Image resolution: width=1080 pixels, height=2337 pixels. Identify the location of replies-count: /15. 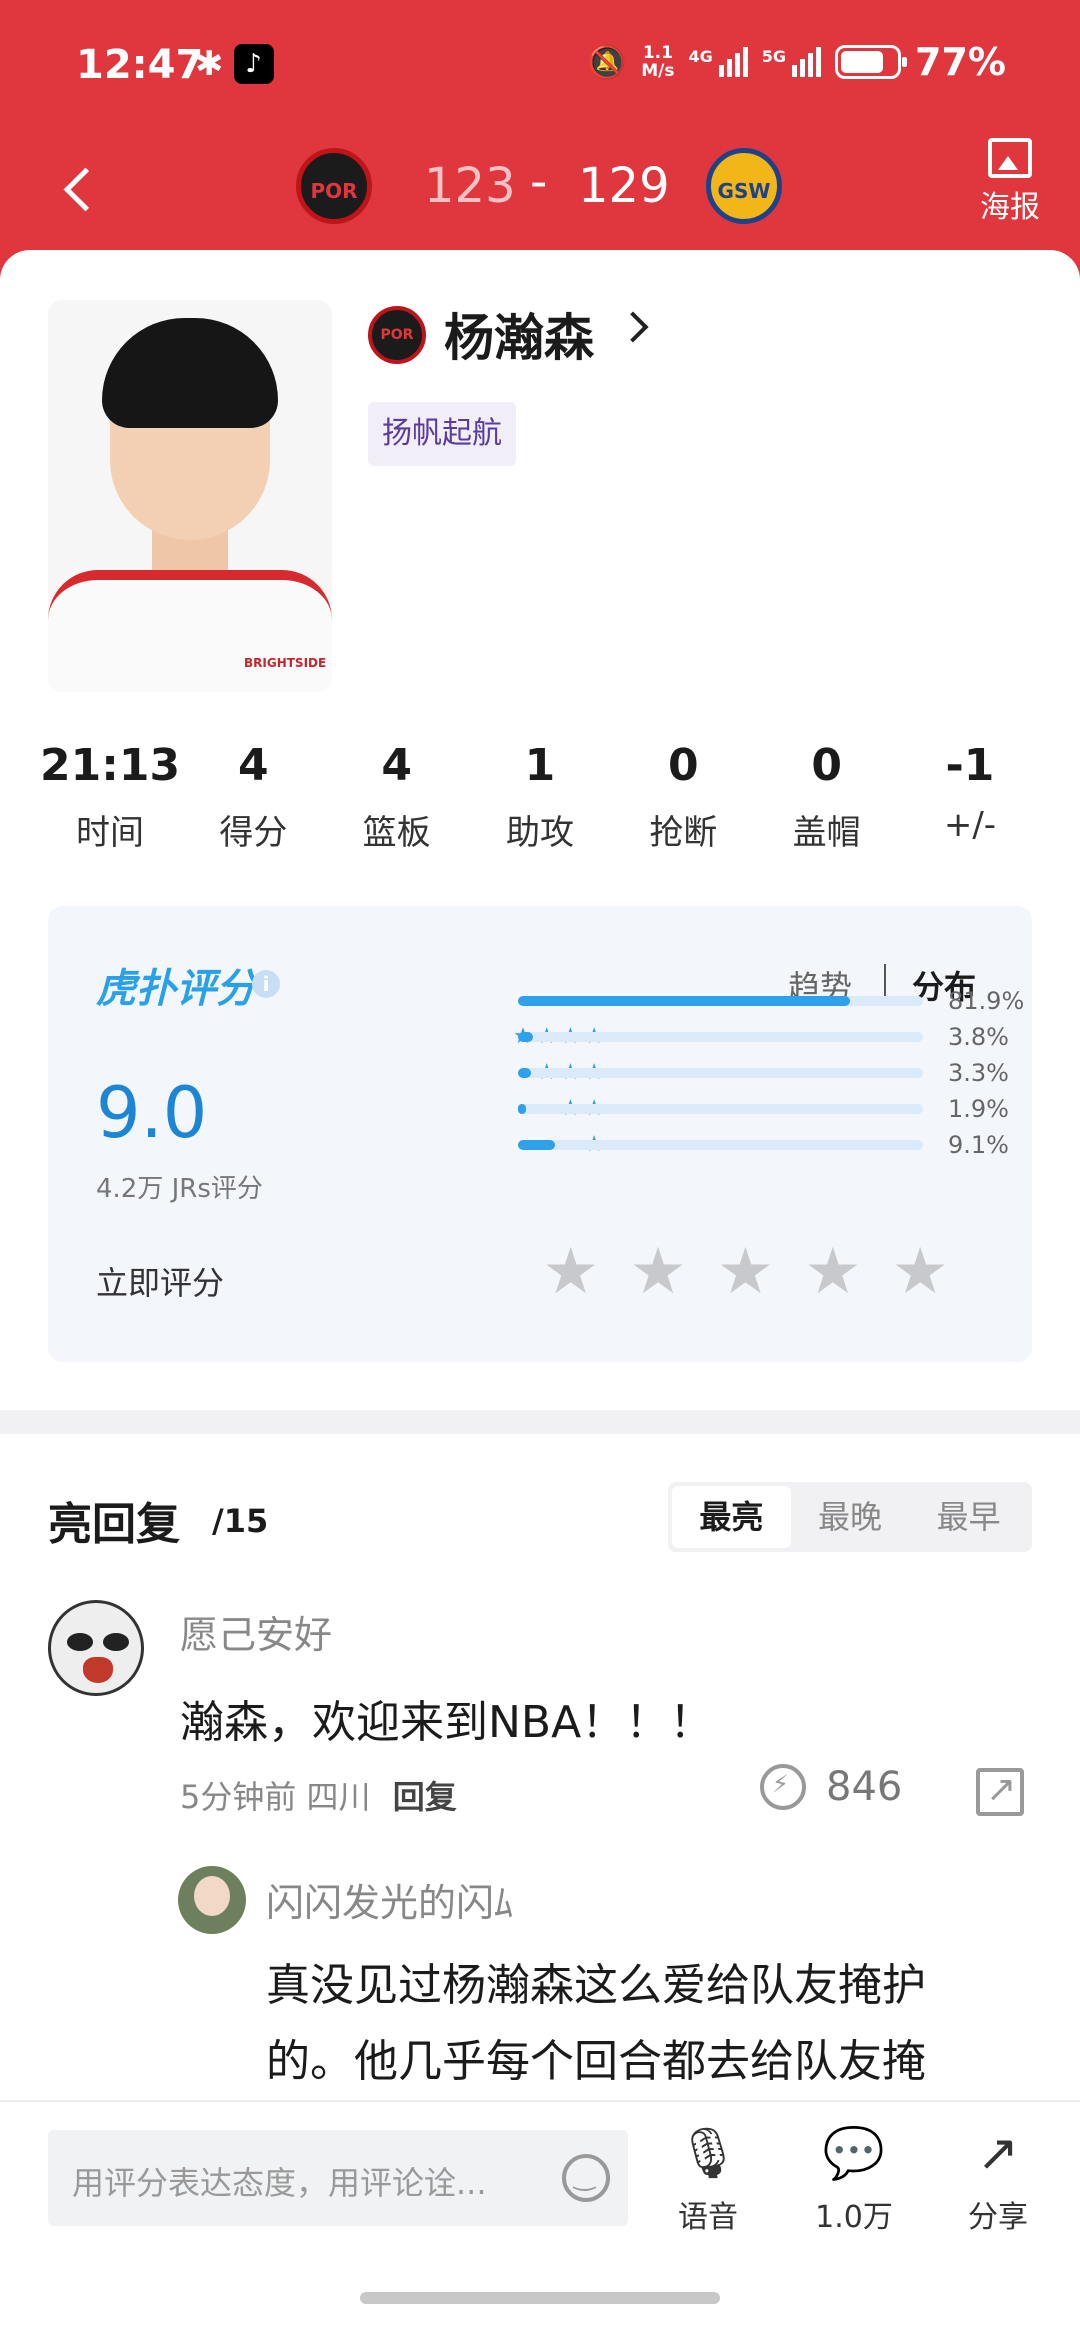
(240, 1521).